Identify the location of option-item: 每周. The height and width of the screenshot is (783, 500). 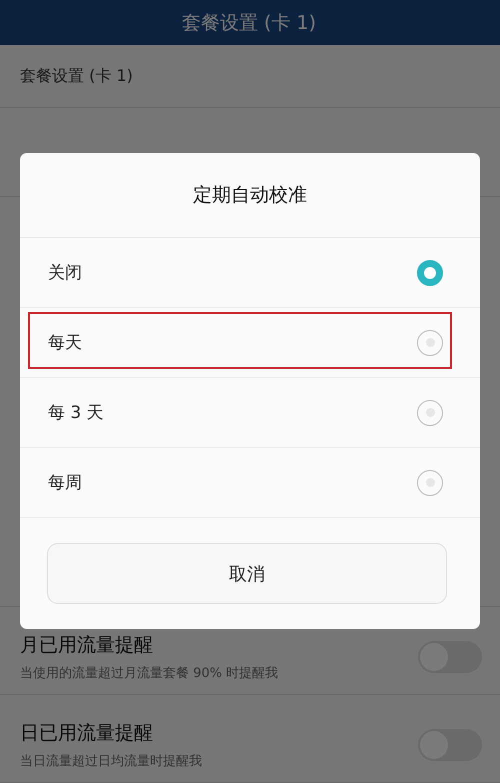
(250, 483).